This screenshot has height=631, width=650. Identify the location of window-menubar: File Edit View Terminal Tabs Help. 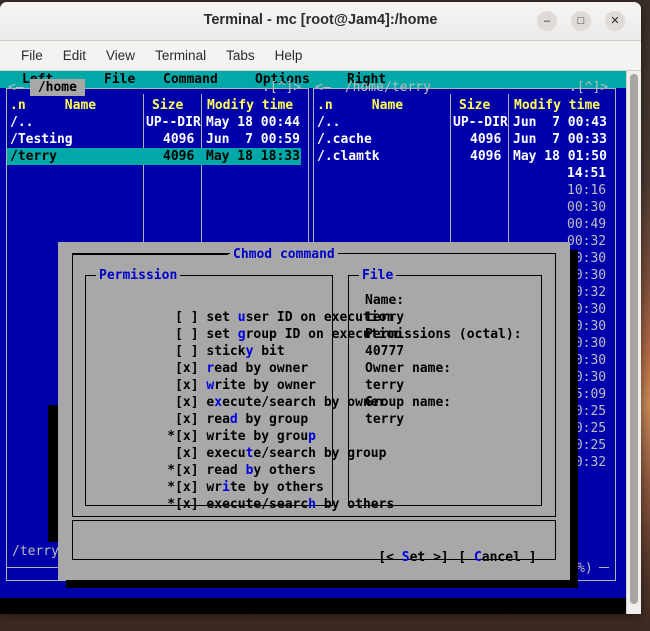
(320, 56).